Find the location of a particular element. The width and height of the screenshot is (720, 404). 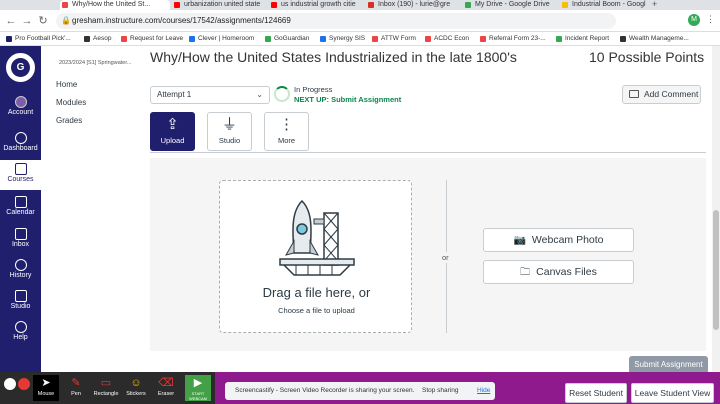

drive-favicon-icon is located at coordinates (468, 5).